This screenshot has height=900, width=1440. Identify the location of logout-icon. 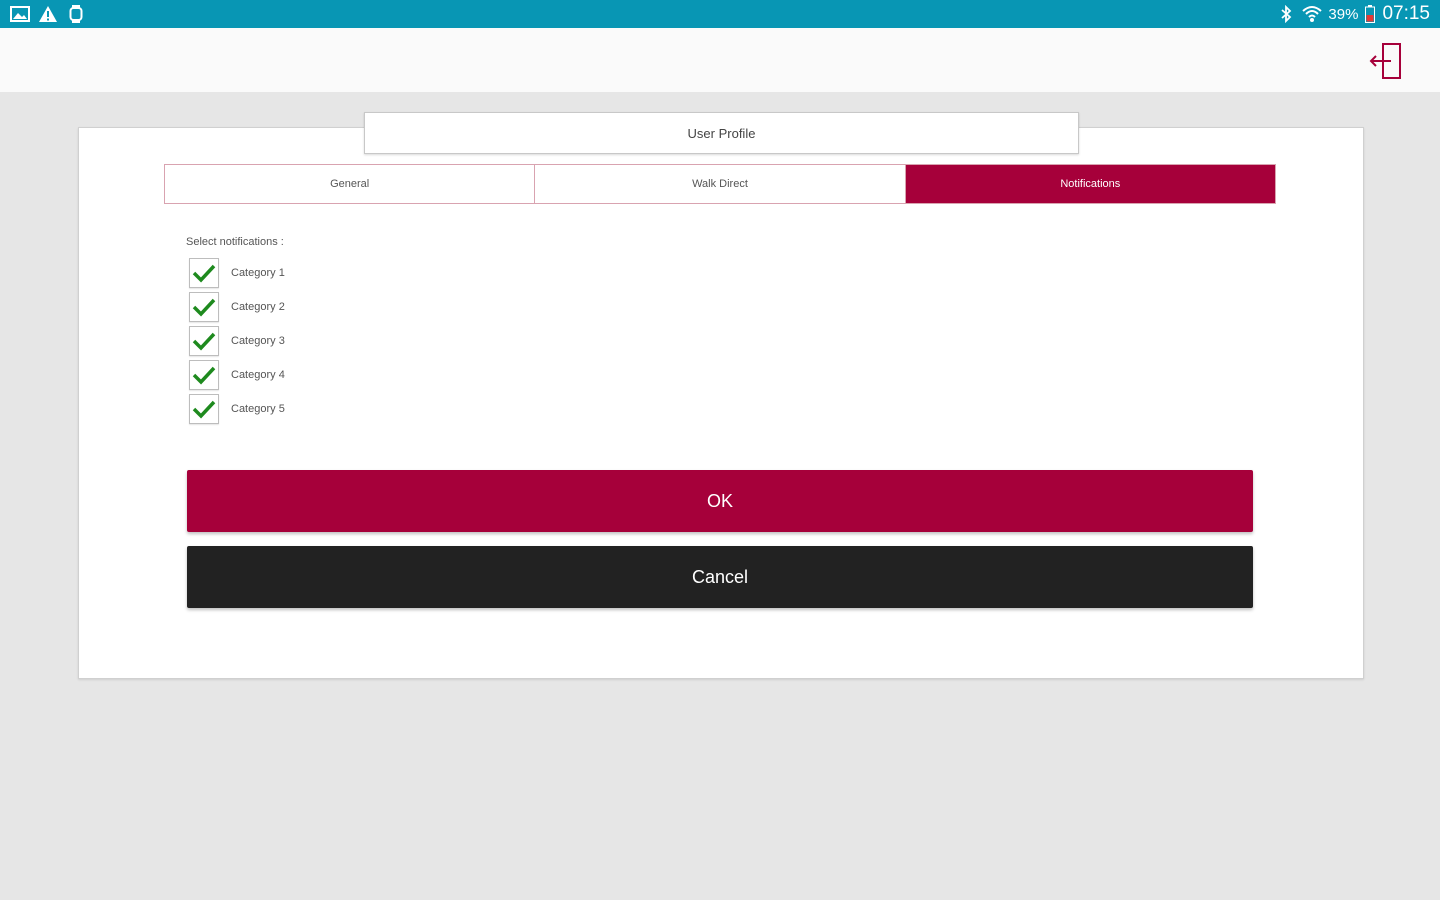
(1385, 61).